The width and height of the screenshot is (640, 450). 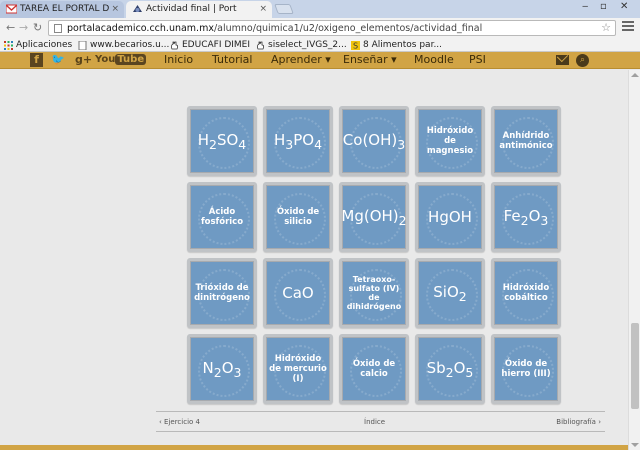 What do you see at coordinates (10, 28) in the screenshot?
I see `back-arrow-icon: ←` at bounding box center [10, 28].